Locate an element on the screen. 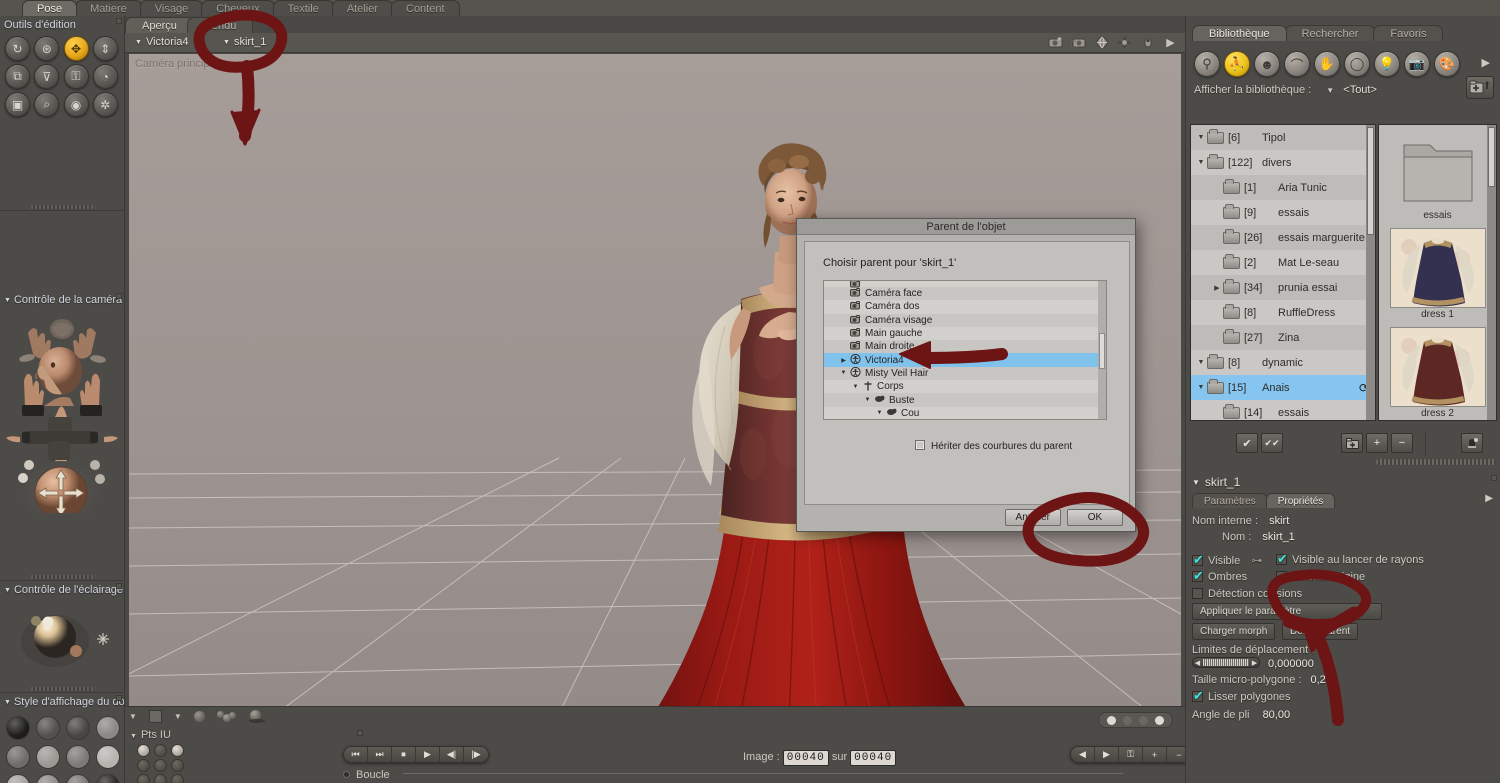  hierarchy-row: Caméra visage is located at coordinates (965, 320).